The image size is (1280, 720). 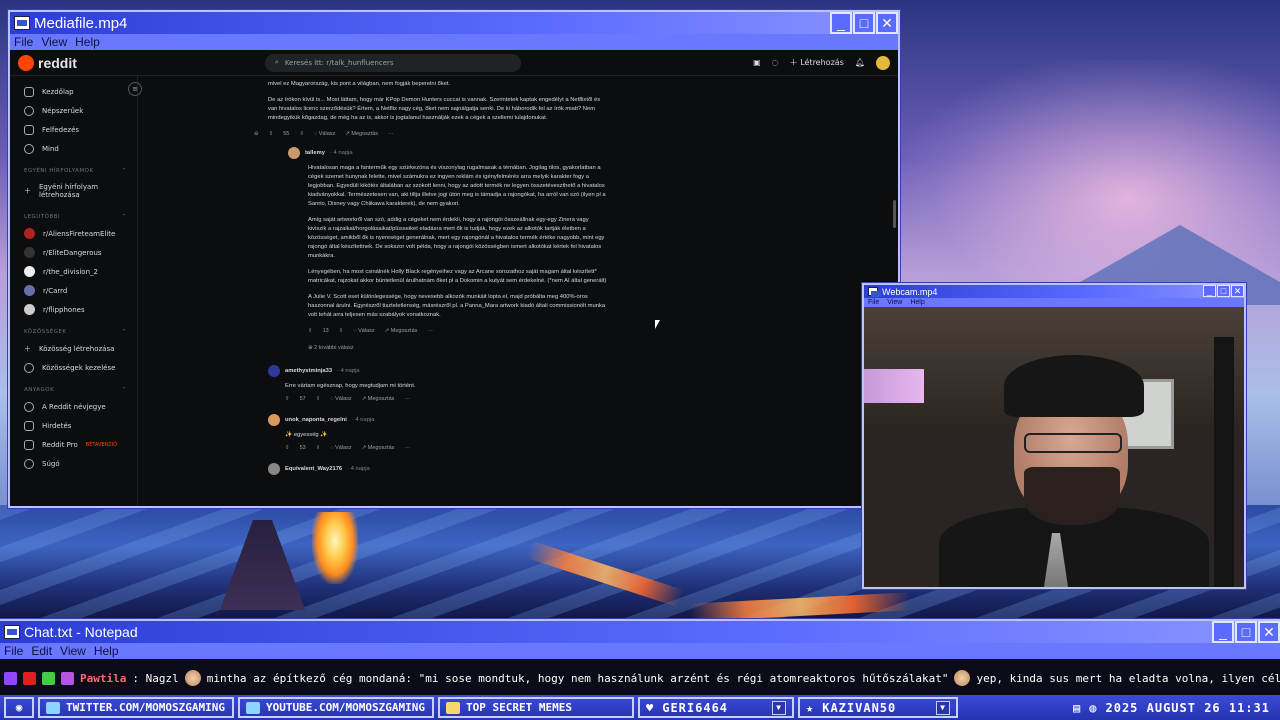 I want to click on sidebar-collapse-icon: ≡, so click(x=135, y=89).